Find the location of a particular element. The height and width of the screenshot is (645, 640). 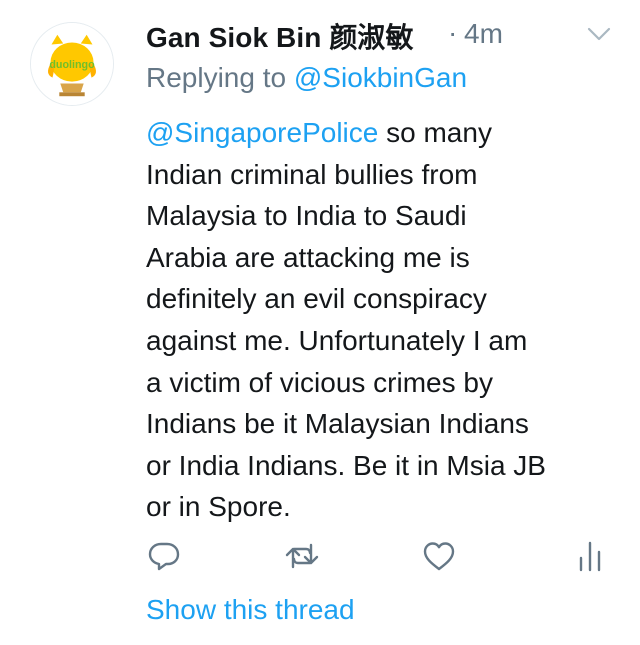

chevron-down-icon is located at coordinates (599, 34).